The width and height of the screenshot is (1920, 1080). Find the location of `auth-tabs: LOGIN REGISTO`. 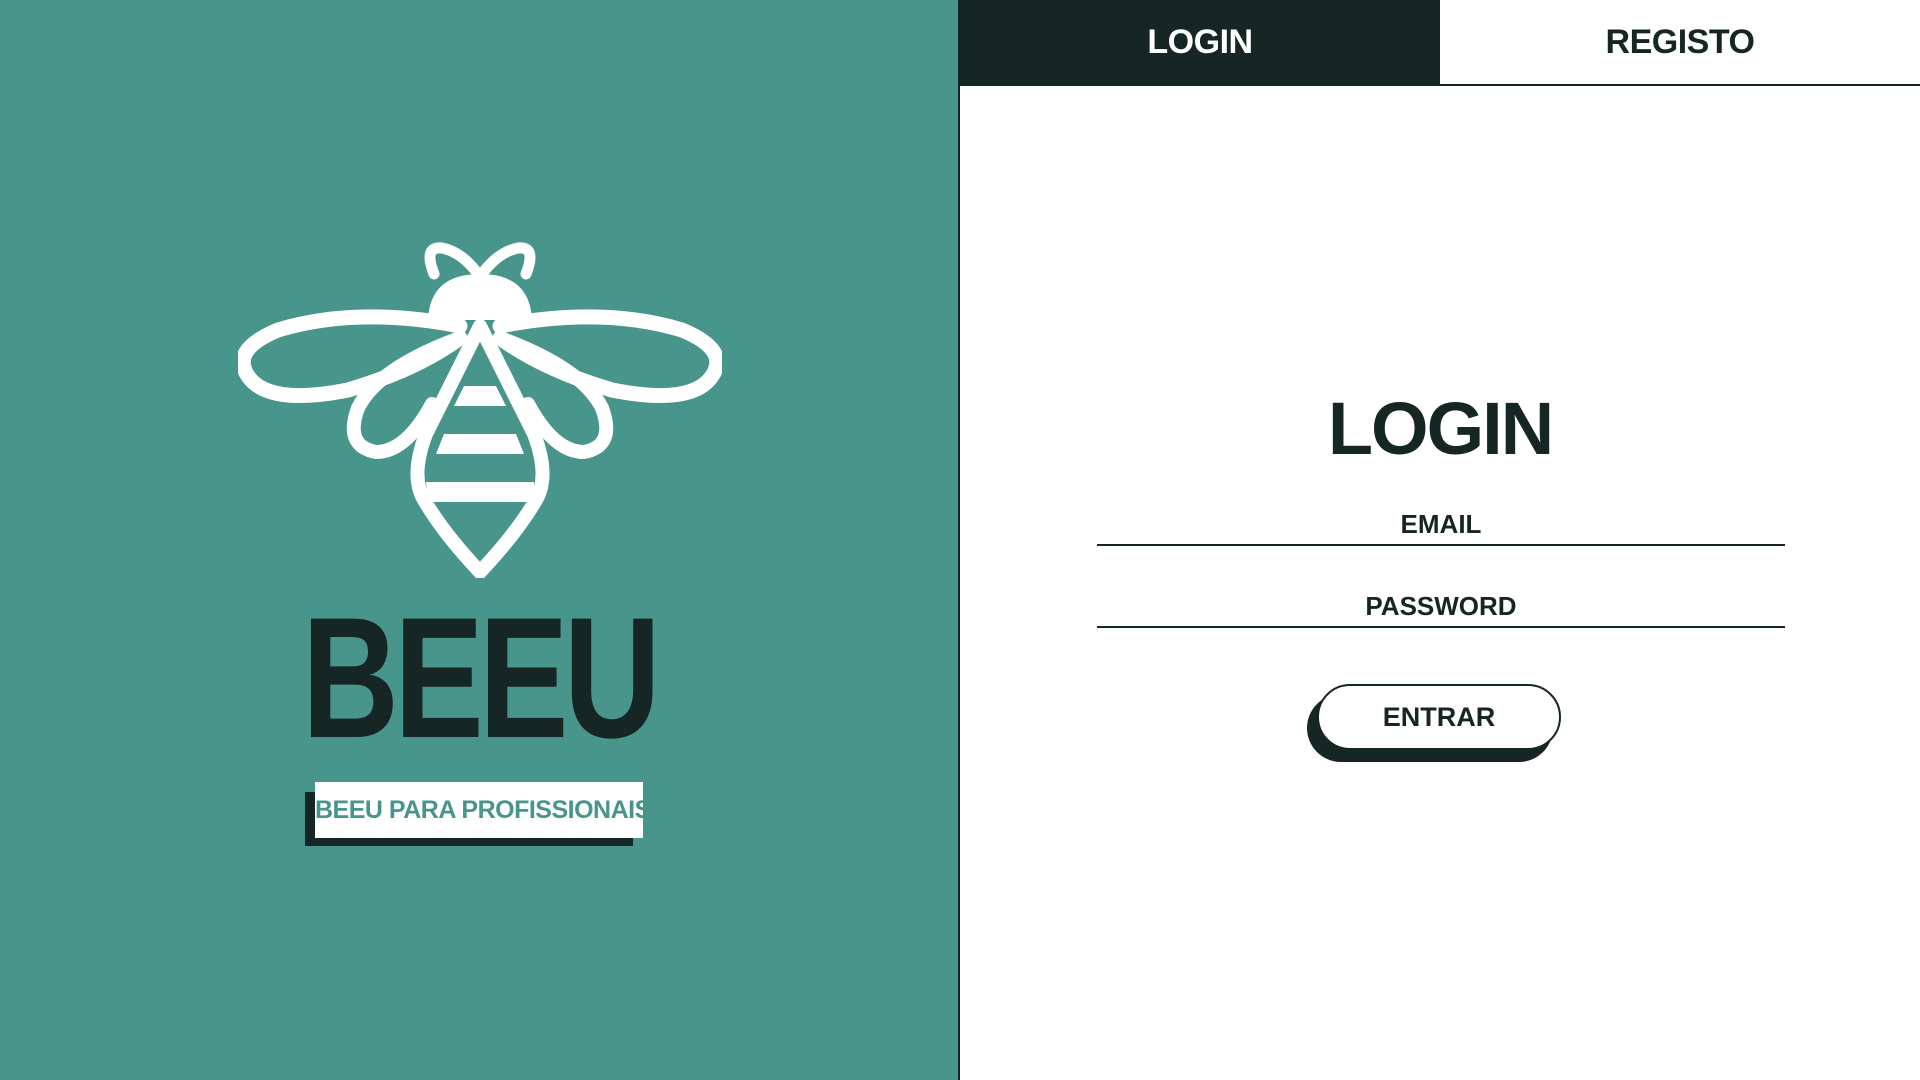

auth-tabs: LOGIN REGISTO is located at coordinates (1440, 43).